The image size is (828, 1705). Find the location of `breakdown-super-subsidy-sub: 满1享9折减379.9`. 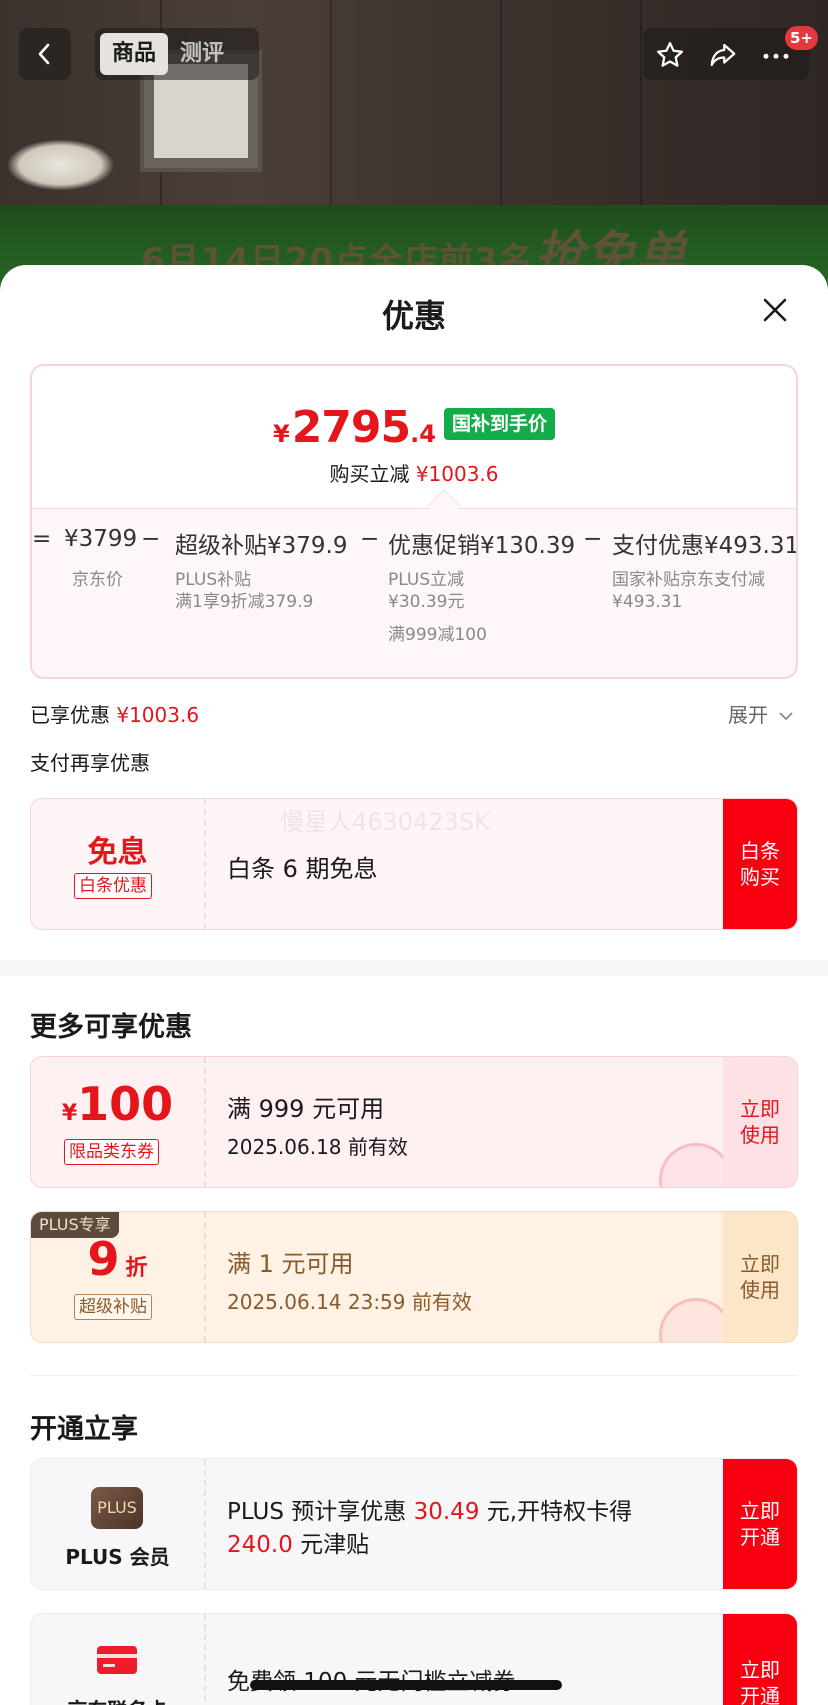

breakdown-super-subsidy-sub: 满1享9折减379.9 is located at coordinates (244, 602).